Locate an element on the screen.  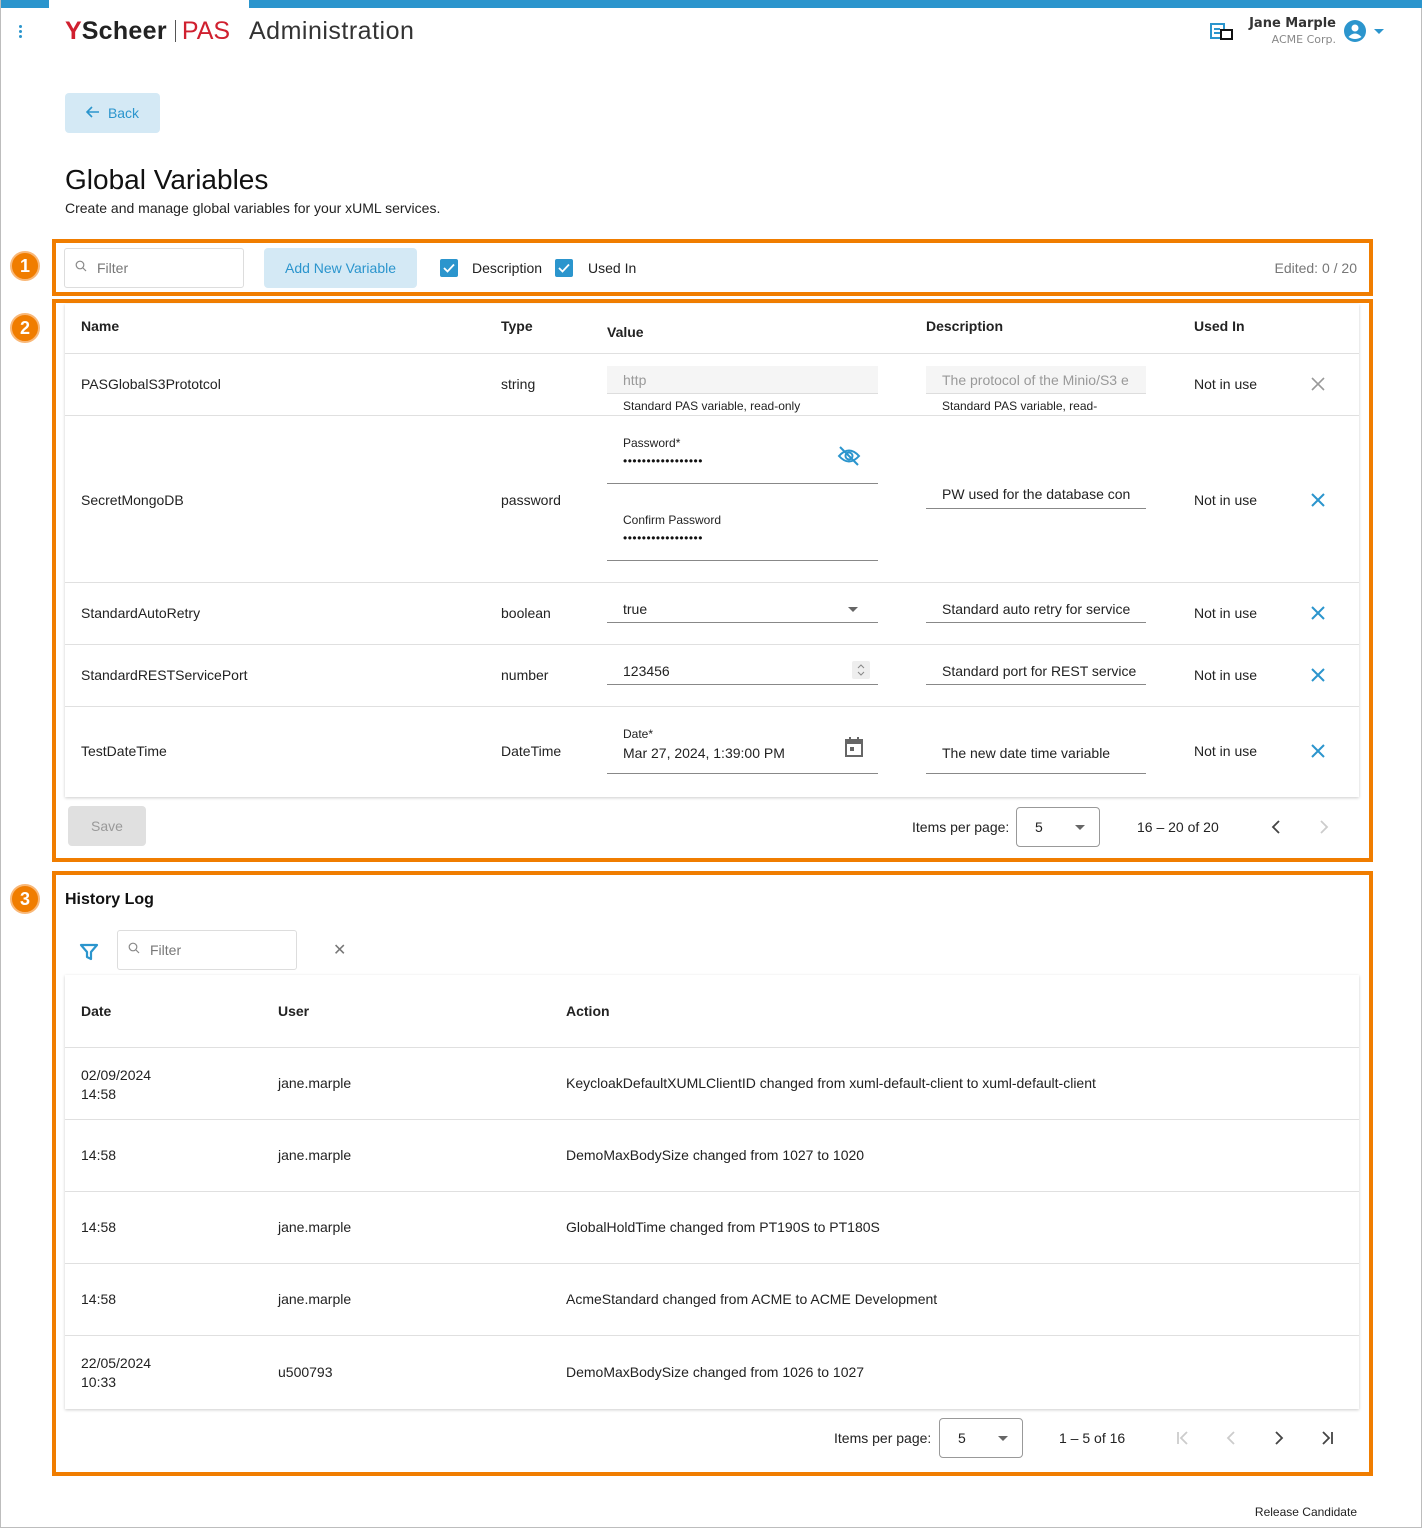
column-header-used-in: Used In is located at coordinates (1219, 326).